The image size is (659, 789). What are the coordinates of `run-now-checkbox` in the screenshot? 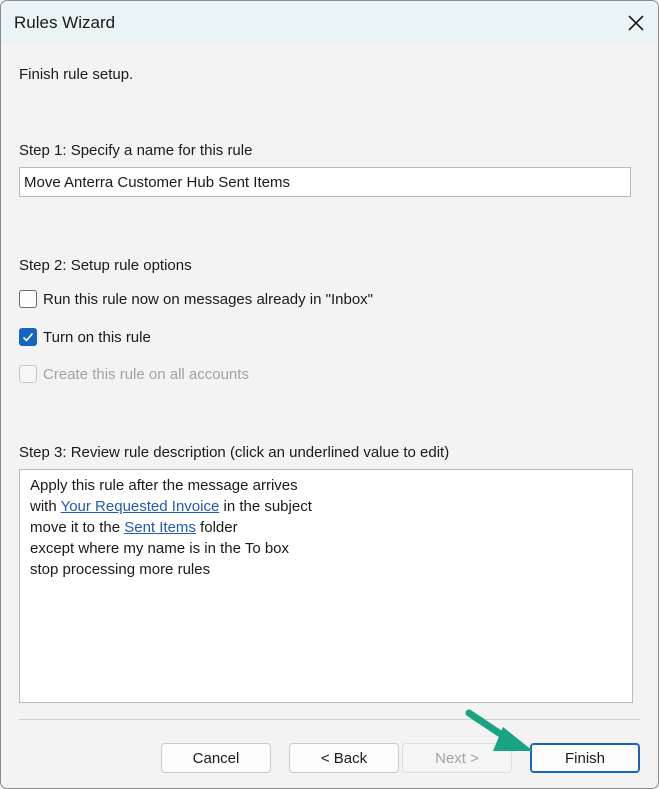 It's located at (28, 299).